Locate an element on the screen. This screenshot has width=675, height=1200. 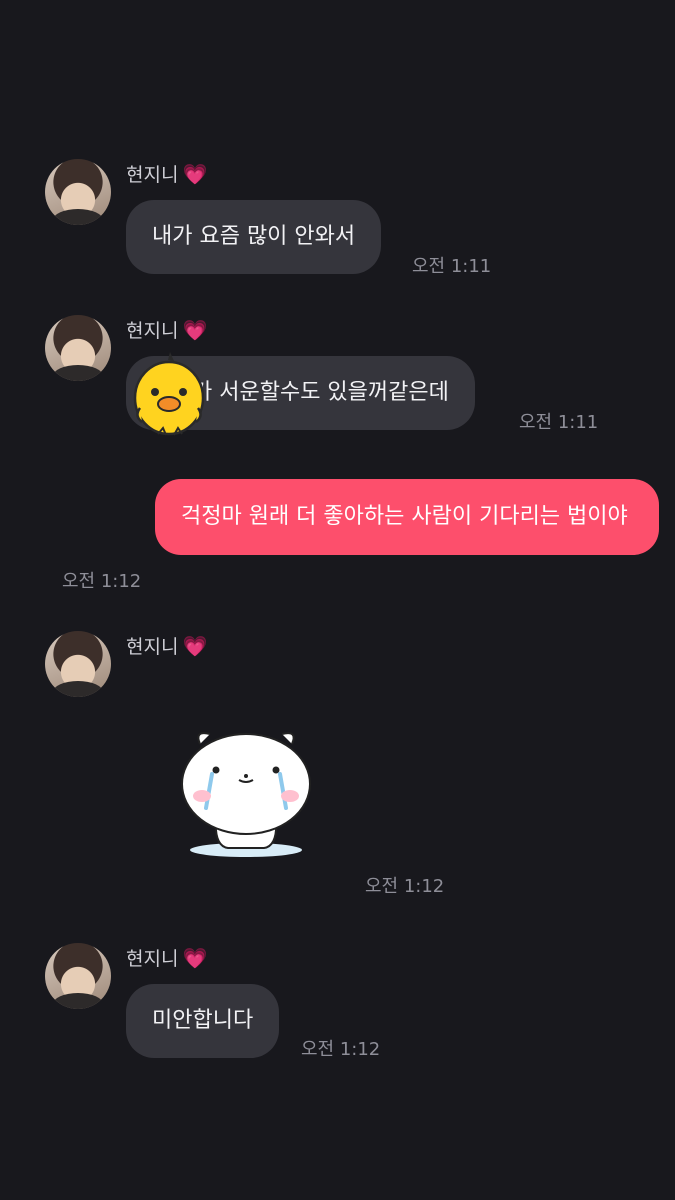
message-bubble: 걱정마 원래 더 좋아하는 사람이 기다리는 법이야 is located at coordinates (407, 517).